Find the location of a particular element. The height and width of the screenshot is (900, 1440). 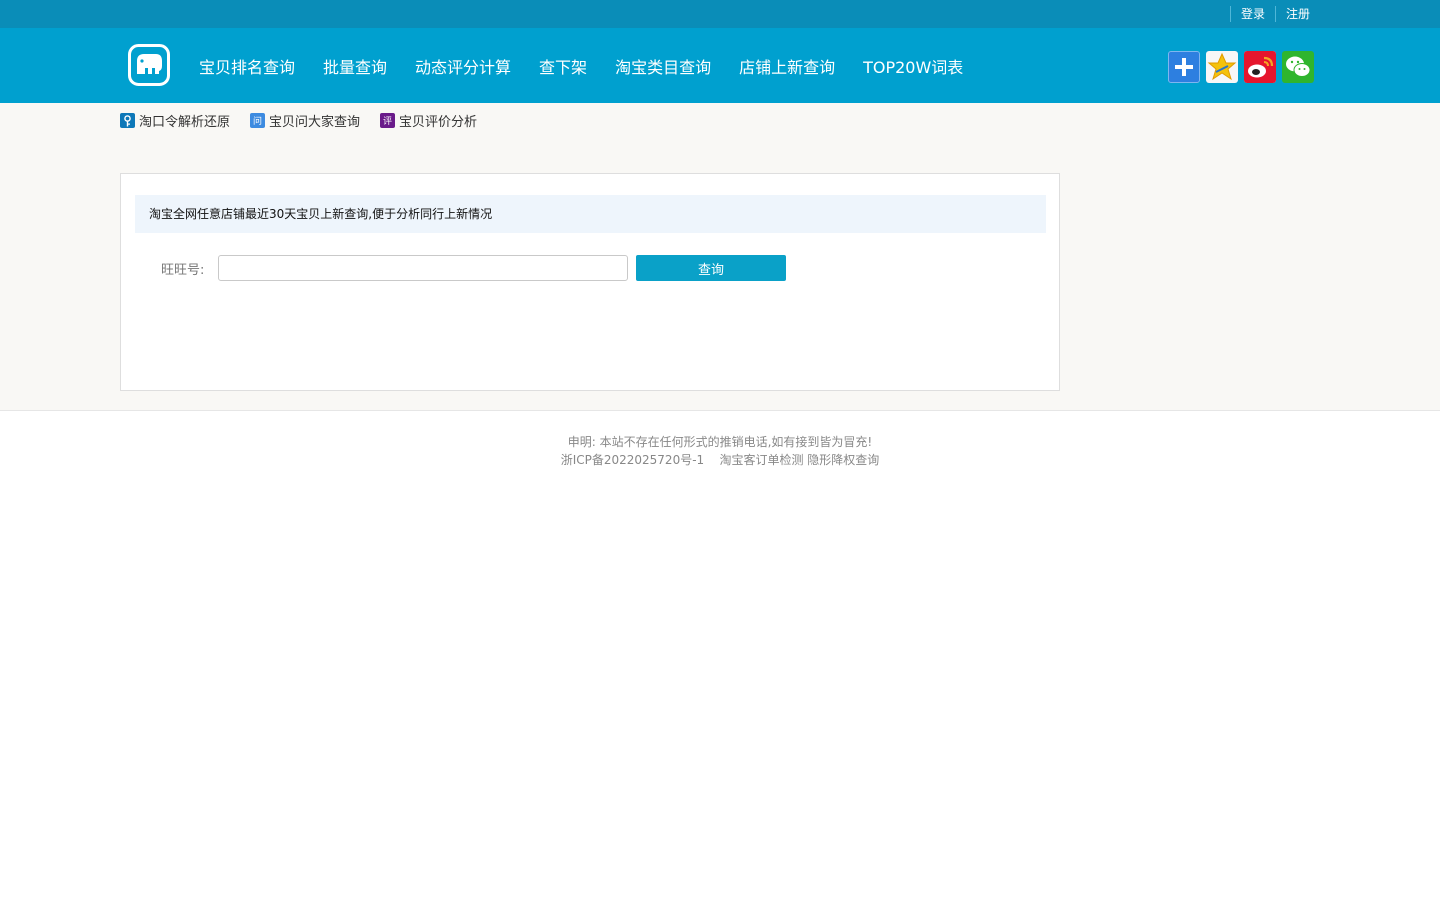

sub-nav: 淘口令解析还原 问 宝贝问大家查询 评 宝贝评价分析 is located at coordinates (308, 120).